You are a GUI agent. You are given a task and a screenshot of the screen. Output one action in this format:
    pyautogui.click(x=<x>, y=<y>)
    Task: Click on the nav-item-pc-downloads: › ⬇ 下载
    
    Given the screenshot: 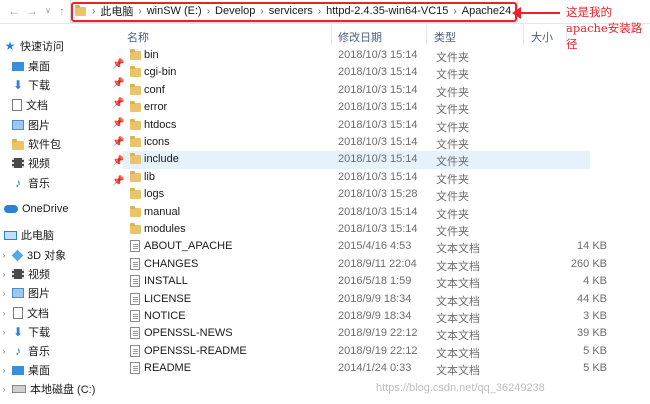 What is the action you would take?
    pyautogui.click(x=59, y=332)
    